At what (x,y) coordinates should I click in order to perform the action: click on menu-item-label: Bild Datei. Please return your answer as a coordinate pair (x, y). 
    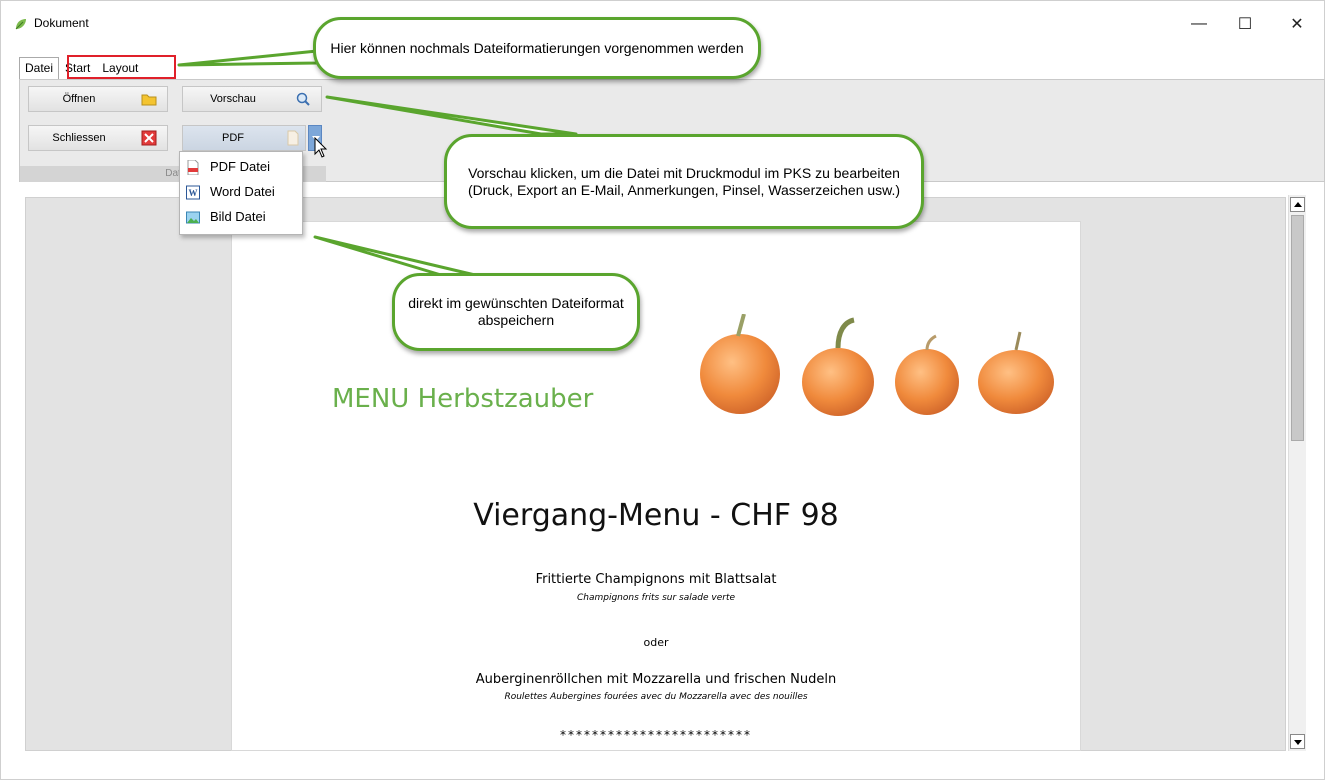
    Looking at the image, I should click on (238, 216).